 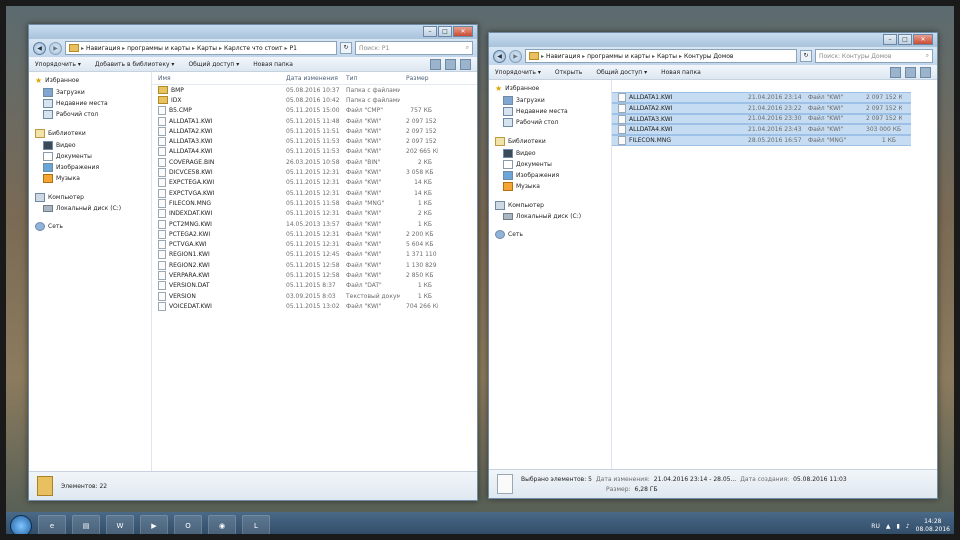 I want to click on outlook-icon: O, so click(x=188, y=526).